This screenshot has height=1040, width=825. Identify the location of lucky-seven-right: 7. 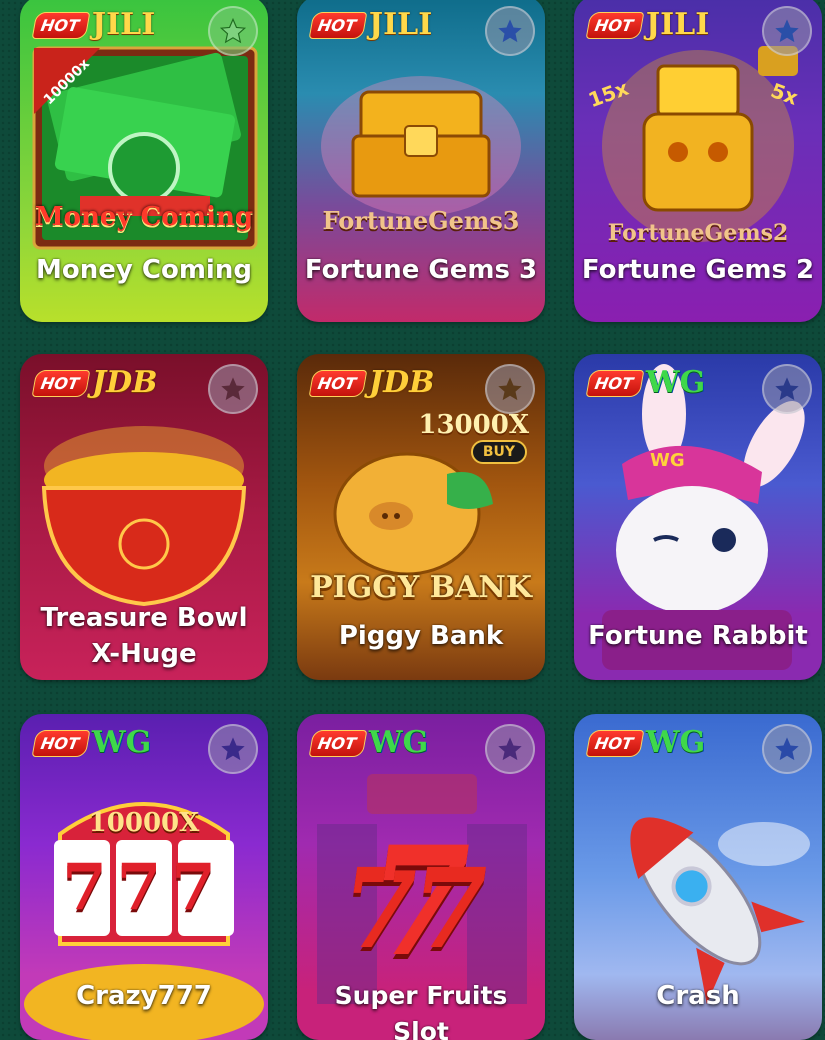
(451, 908).